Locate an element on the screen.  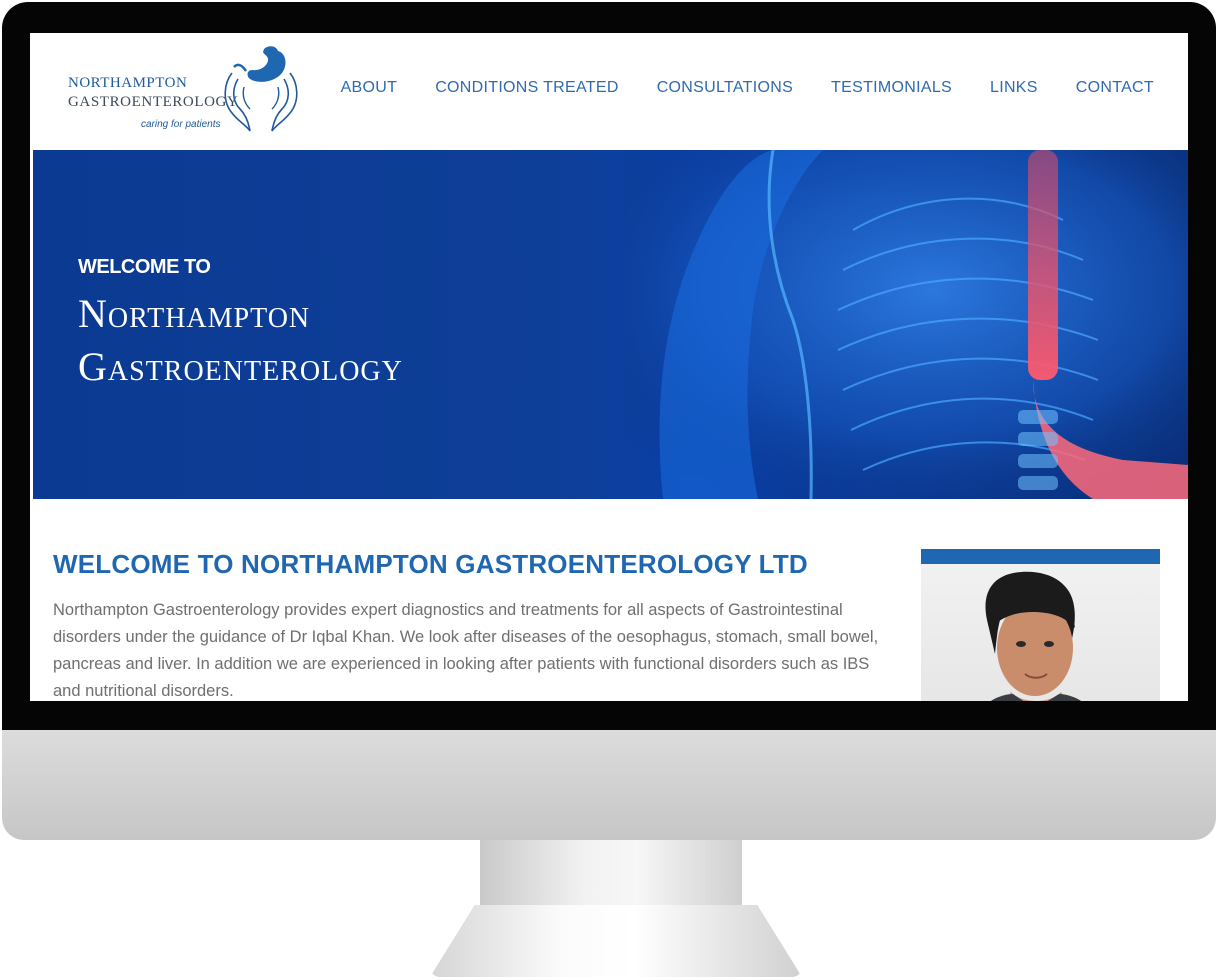
doctor-sidebar is located at coordinates (1040, 625).